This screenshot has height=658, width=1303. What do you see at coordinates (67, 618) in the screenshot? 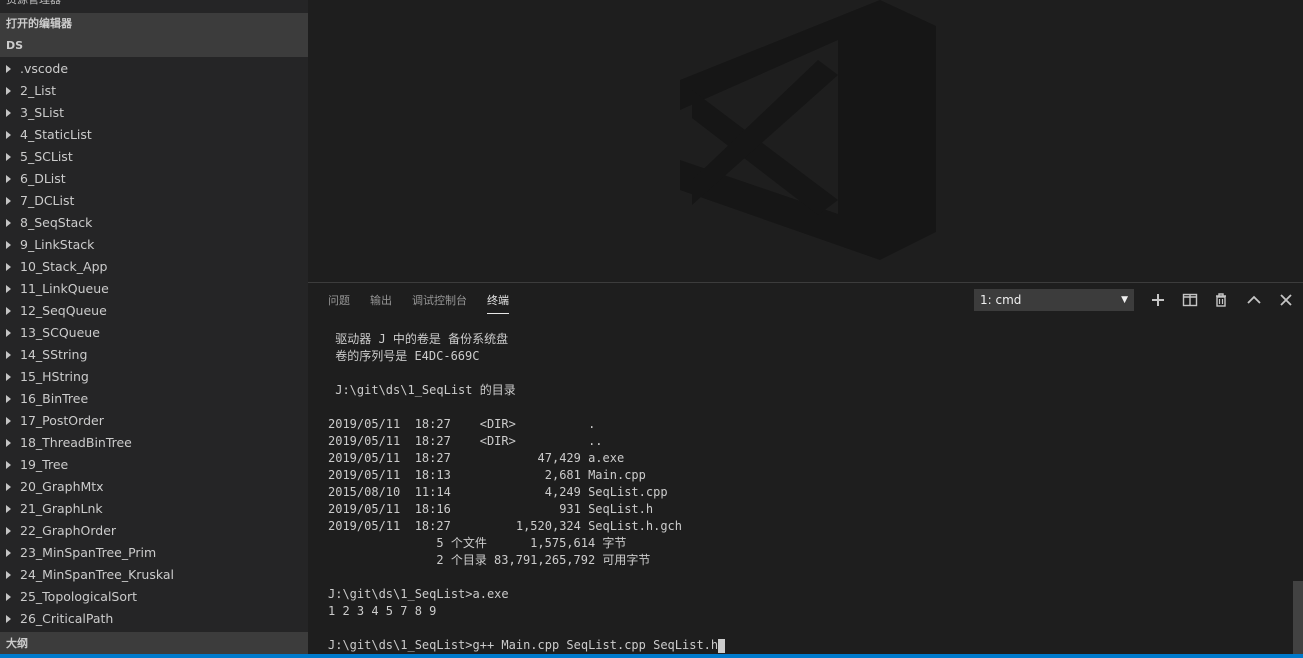
I see `folder-item-label: 26_CriticalPath` at bounding box center [67, 618].